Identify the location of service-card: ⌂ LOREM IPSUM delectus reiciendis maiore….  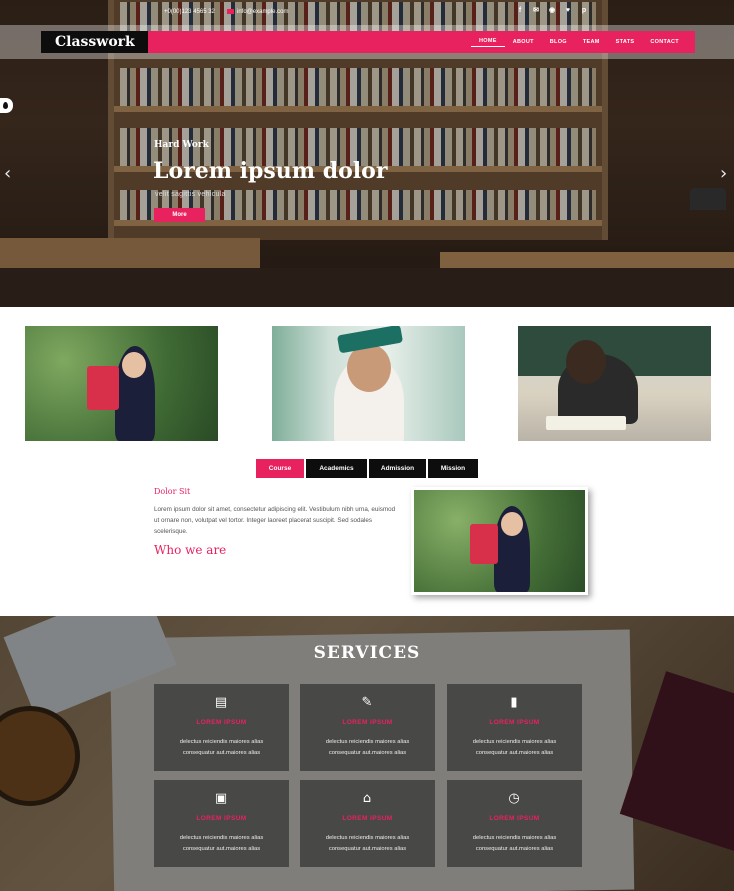
(367, 823).